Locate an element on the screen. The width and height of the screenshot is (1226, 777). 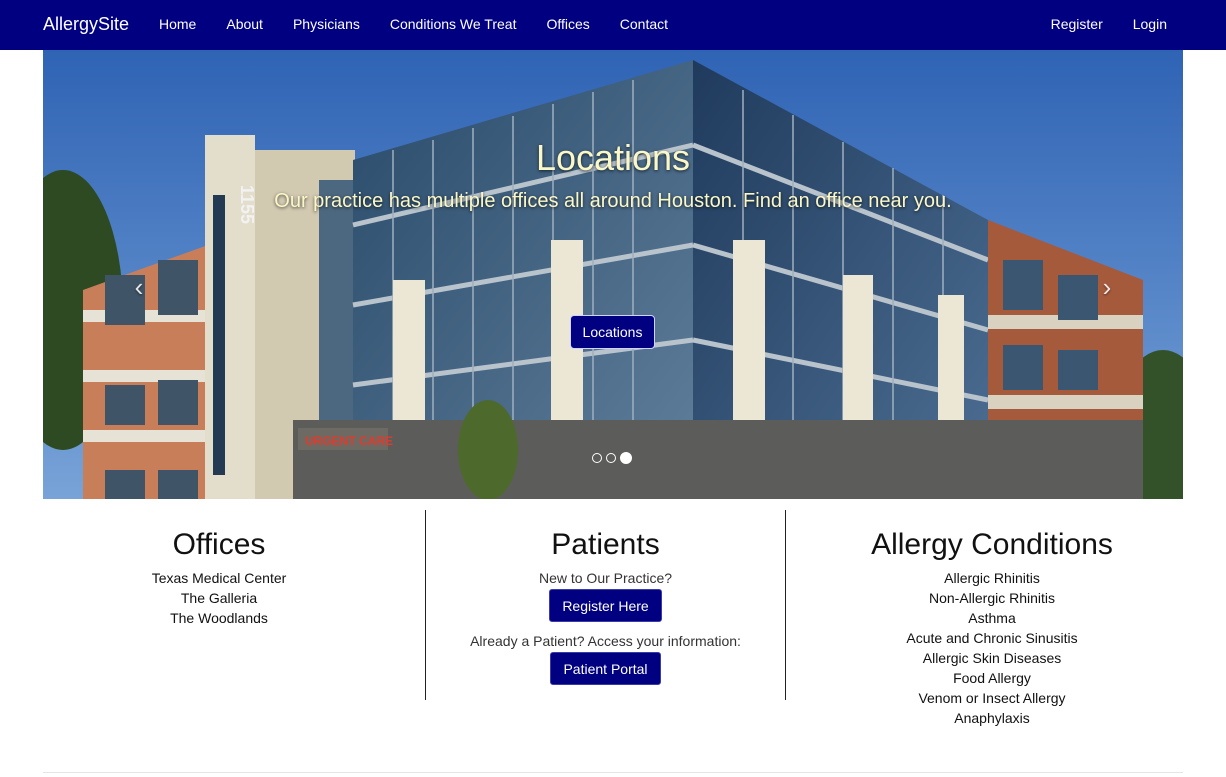
carousel-next-button: › is located at coordinates (1107, 287).